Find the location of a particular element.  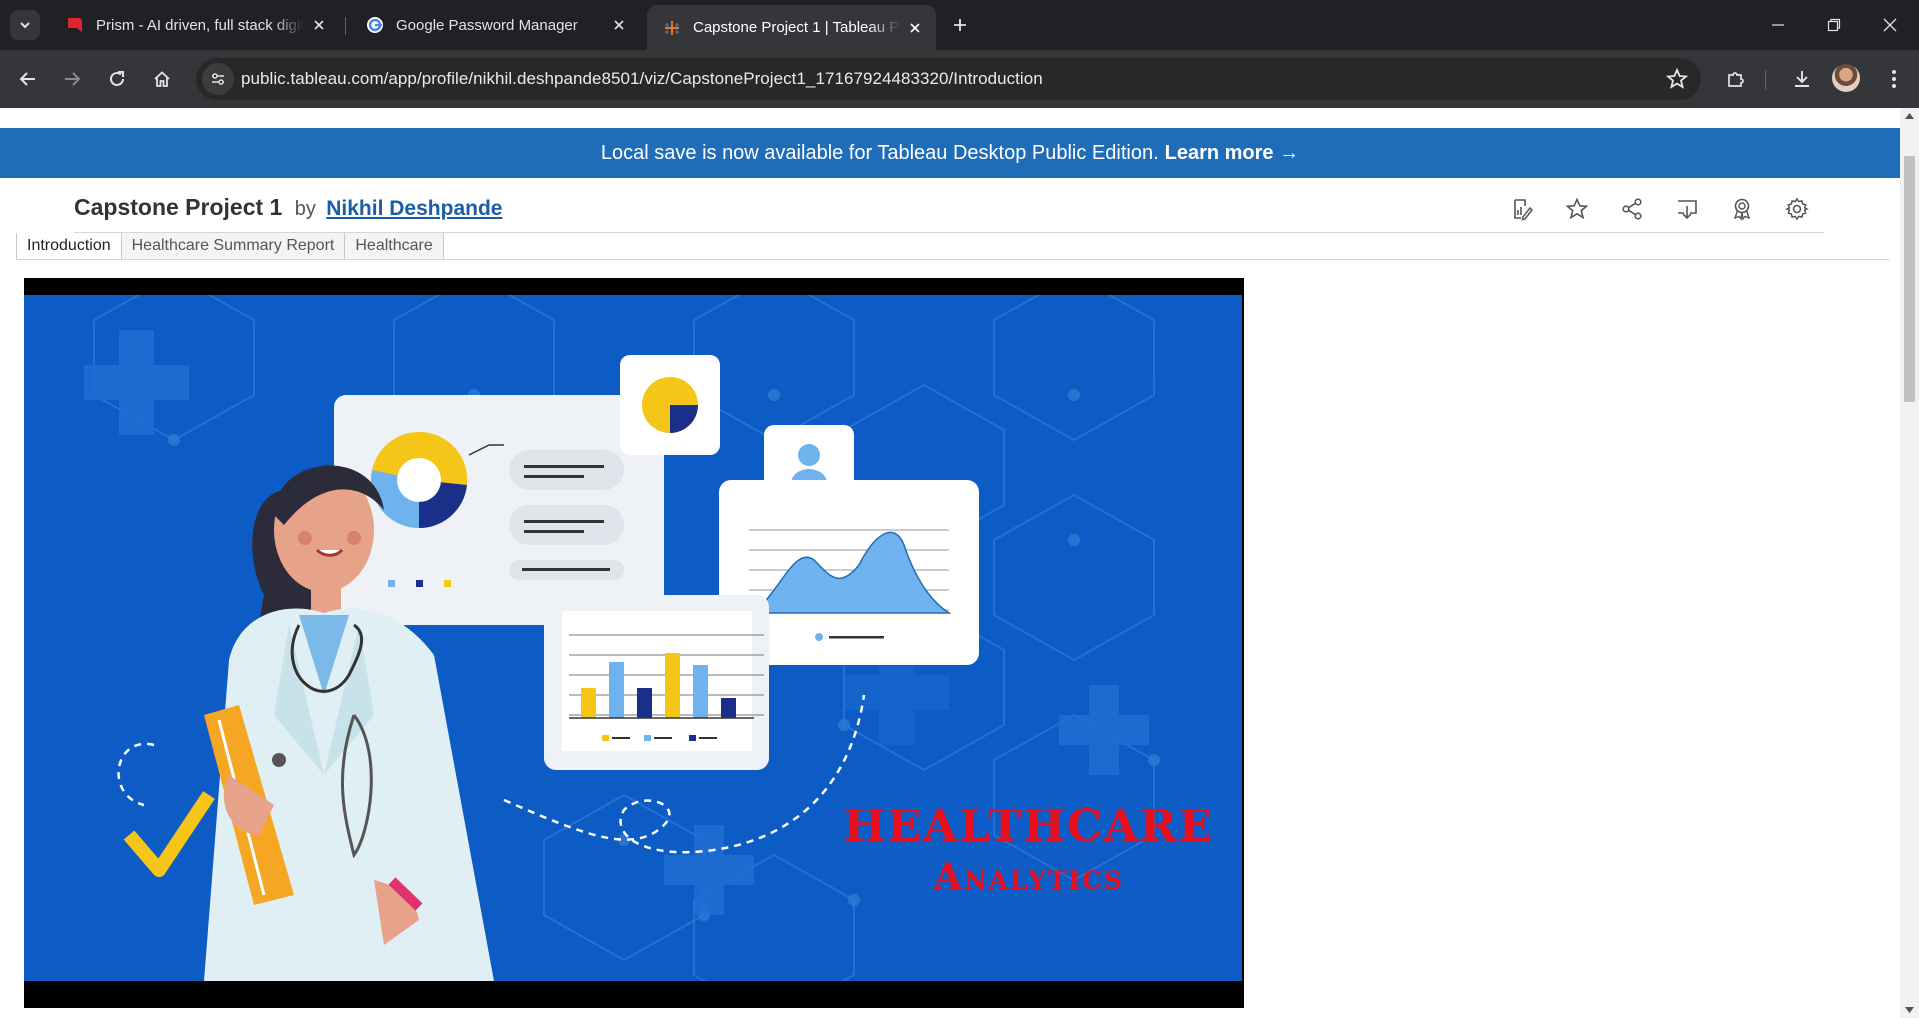

toolbar-separator is located at coordinates (1765, 80).